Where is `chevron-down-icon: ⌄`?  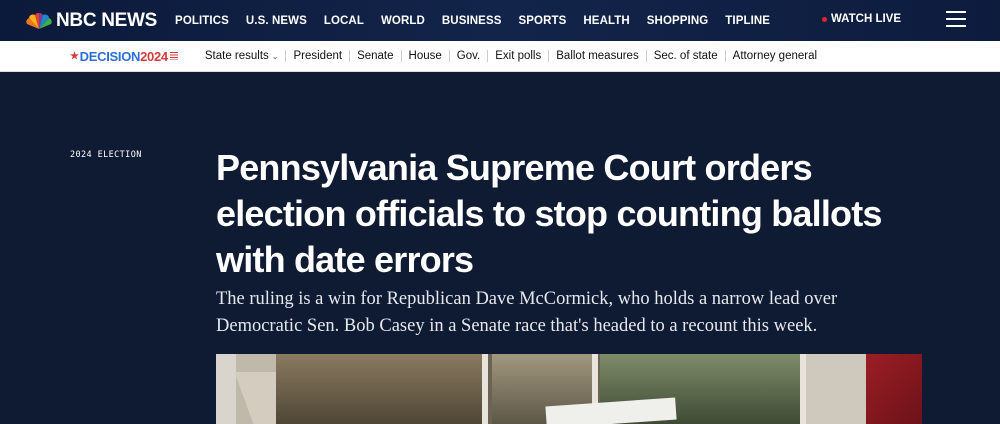
chevron-down-icon: ⌄ is located at coordinates (275, 56).